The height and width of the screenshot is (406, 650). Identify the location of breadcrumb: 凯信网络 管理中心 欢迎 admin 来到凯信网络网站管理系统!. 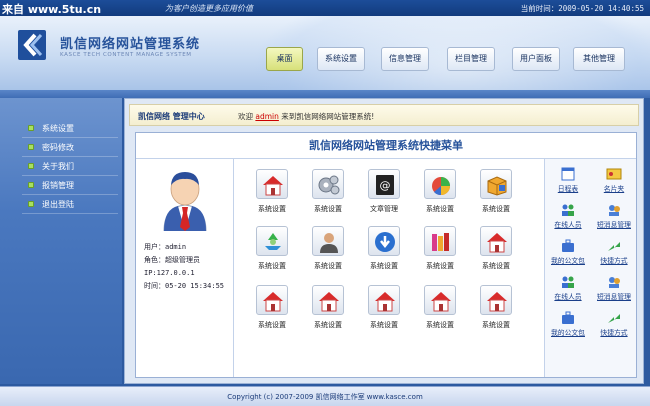
(384, 115).